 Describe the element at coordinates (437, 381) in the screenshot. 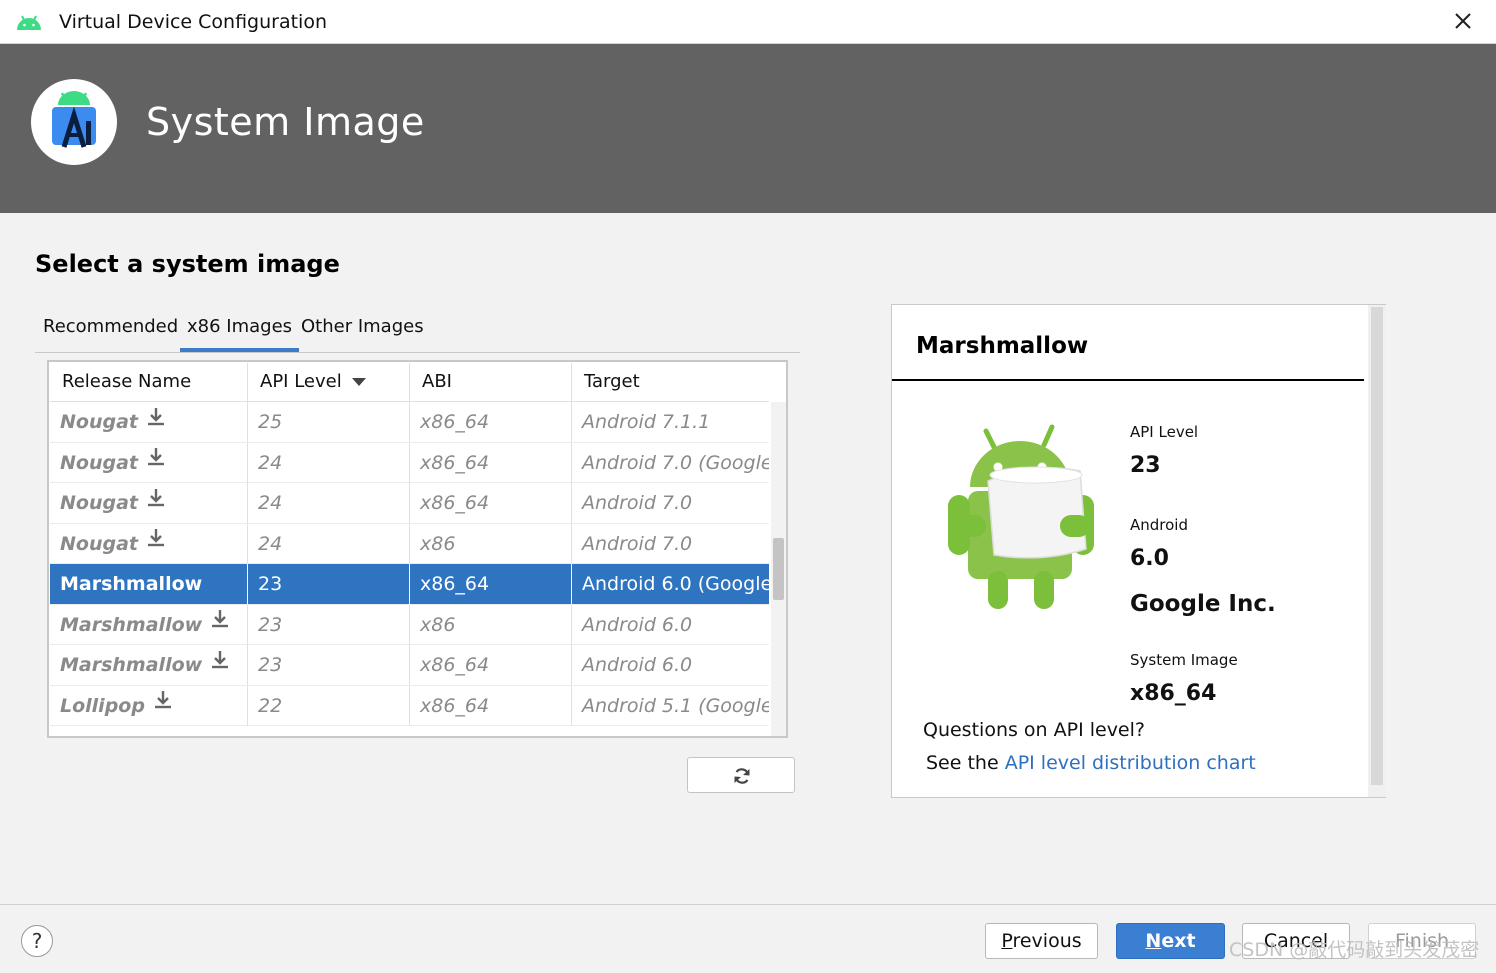

I see `column-label: ABI` at that location.